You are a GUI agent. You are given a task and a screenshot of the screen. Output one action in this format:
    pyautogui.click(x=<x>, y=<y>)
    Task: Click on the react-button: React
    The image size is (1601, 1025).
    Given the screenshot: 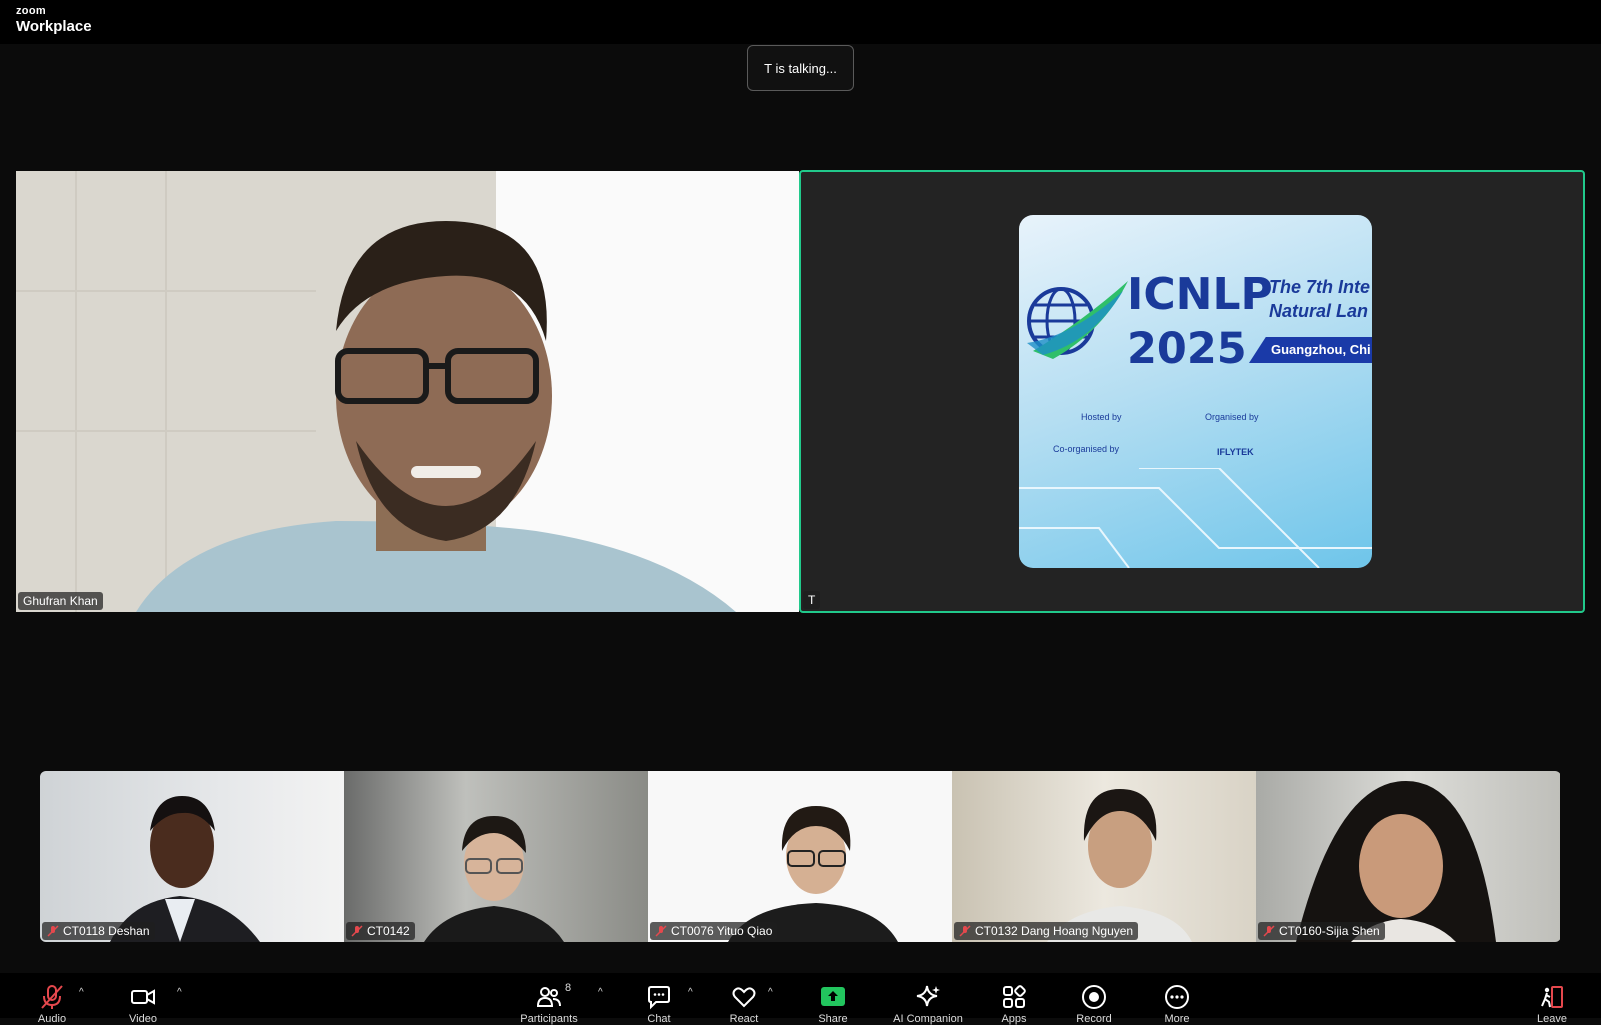 What is the action you would take?
    pyautogui.click(x=744, y=999)
    